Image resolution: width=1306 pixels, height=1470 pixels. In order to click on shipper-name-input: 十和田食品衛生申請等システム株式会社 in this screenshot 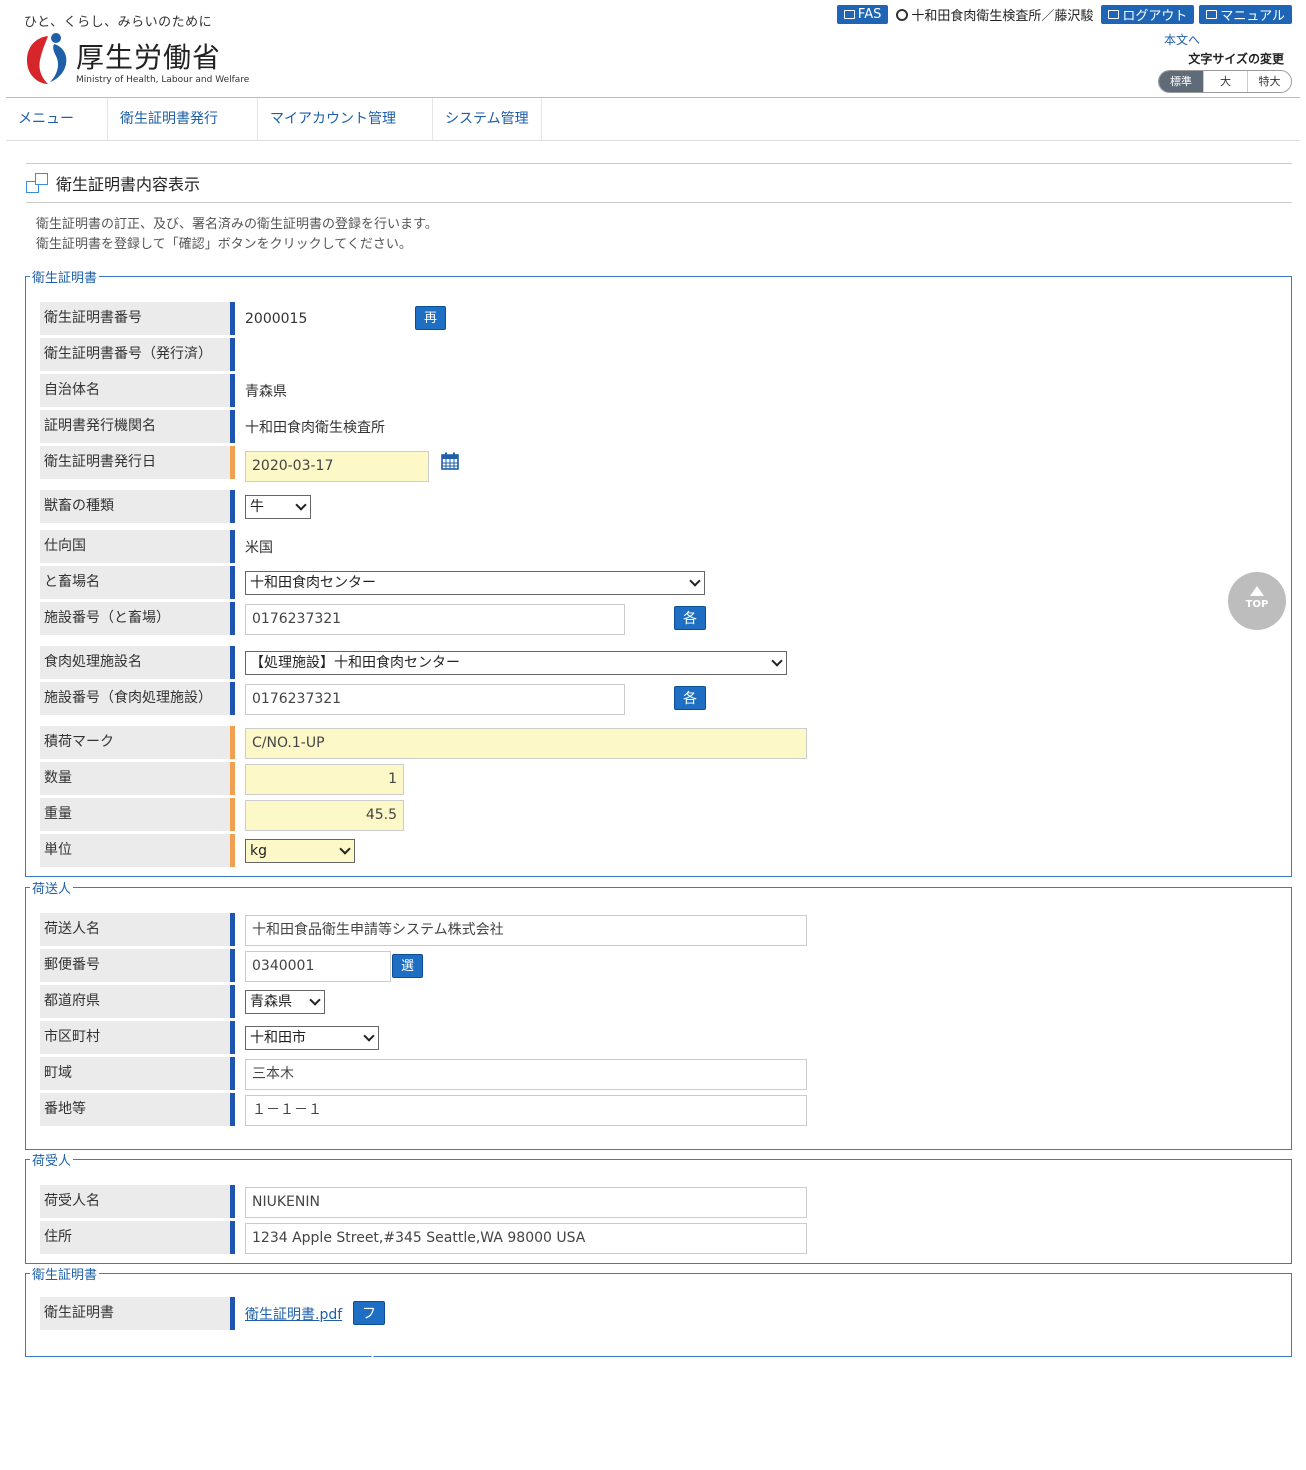, I will do `click(526, 930)`.